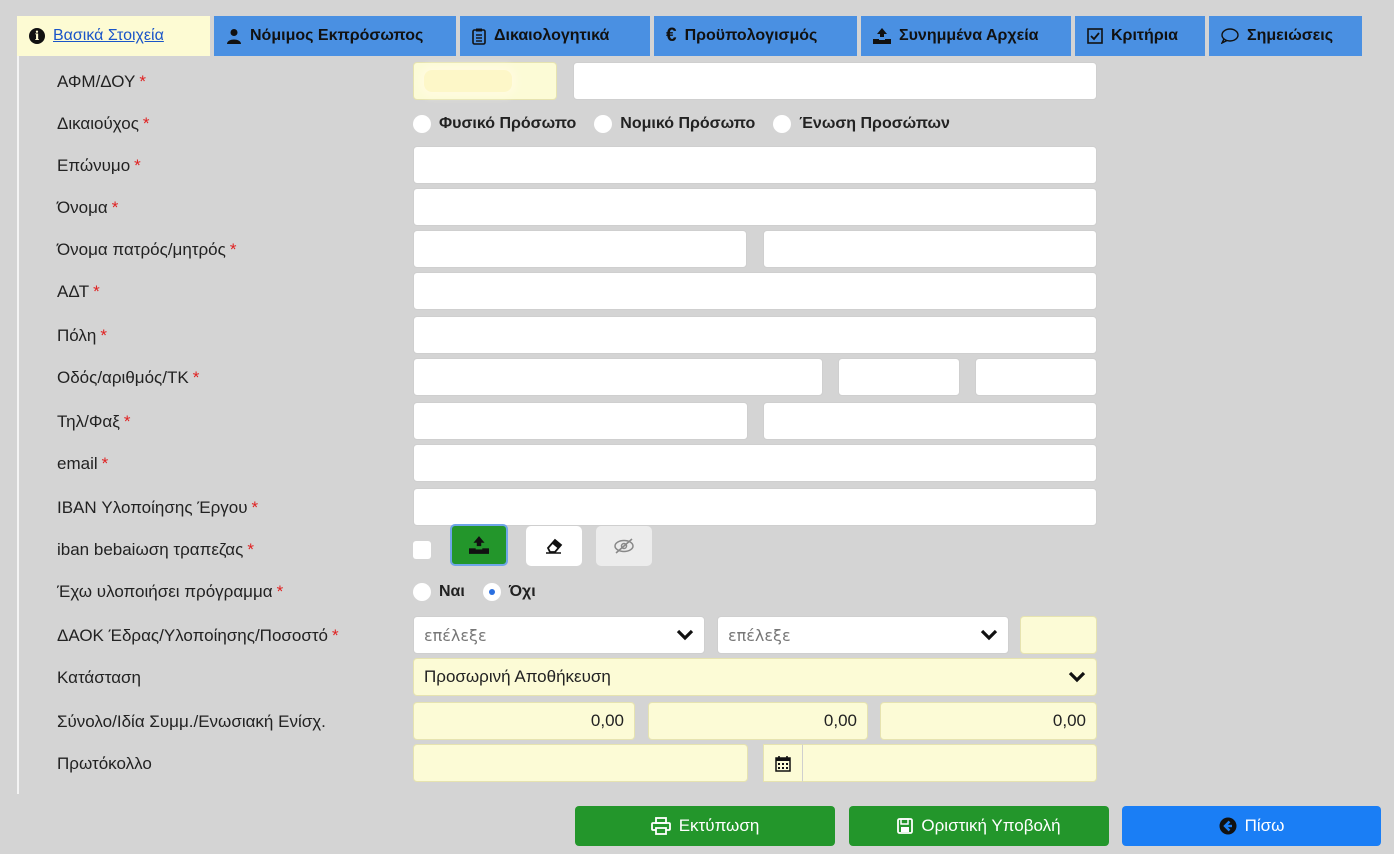  Describe the element at coordinates (861, 124) in the screenshot. I see `radio-union-persons: Ένωση Προσώπων` at that location.